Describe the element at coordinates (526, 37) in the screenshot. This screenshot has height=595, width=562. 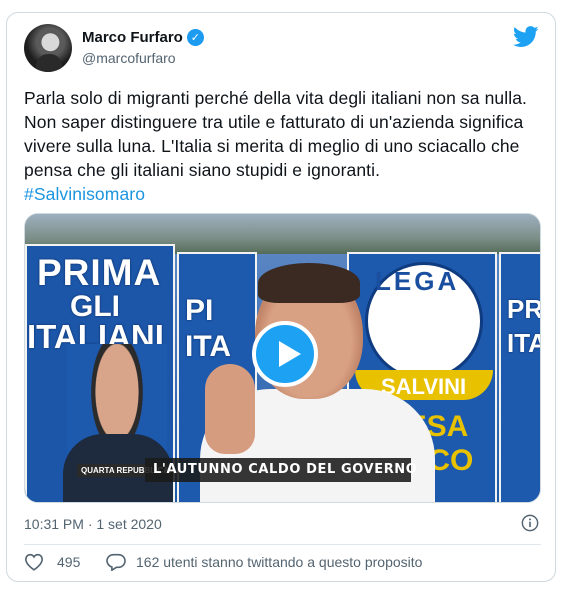
I see `twitter-bird-icon` at that location.